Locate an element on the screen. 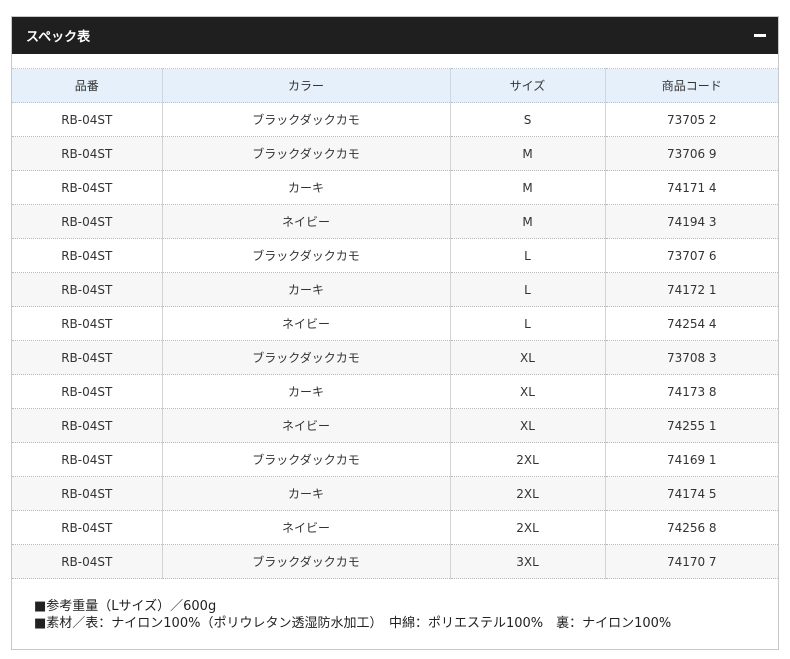 The width and height of the screenshot is (790, 659). cell-product-code: 73706 9 is located at coordinates (691, 153).